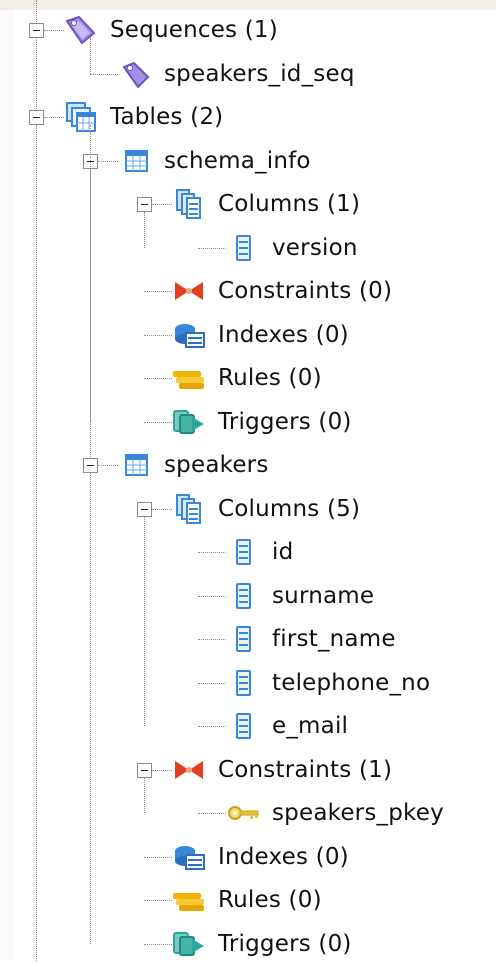 The width and height of the screenshot is (496, 964). What do you see at coordinates (90, 465) in the screenshot?
I see `tree-node-table-collapse-toggle` at bounding box center [90, 465].